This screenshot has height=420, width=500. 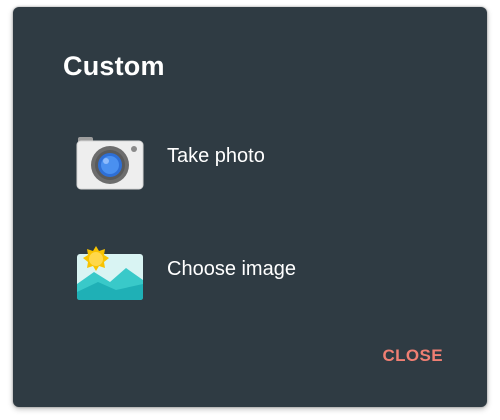 I want to click on close-button: CLOSE, so click(x=412, y=356).